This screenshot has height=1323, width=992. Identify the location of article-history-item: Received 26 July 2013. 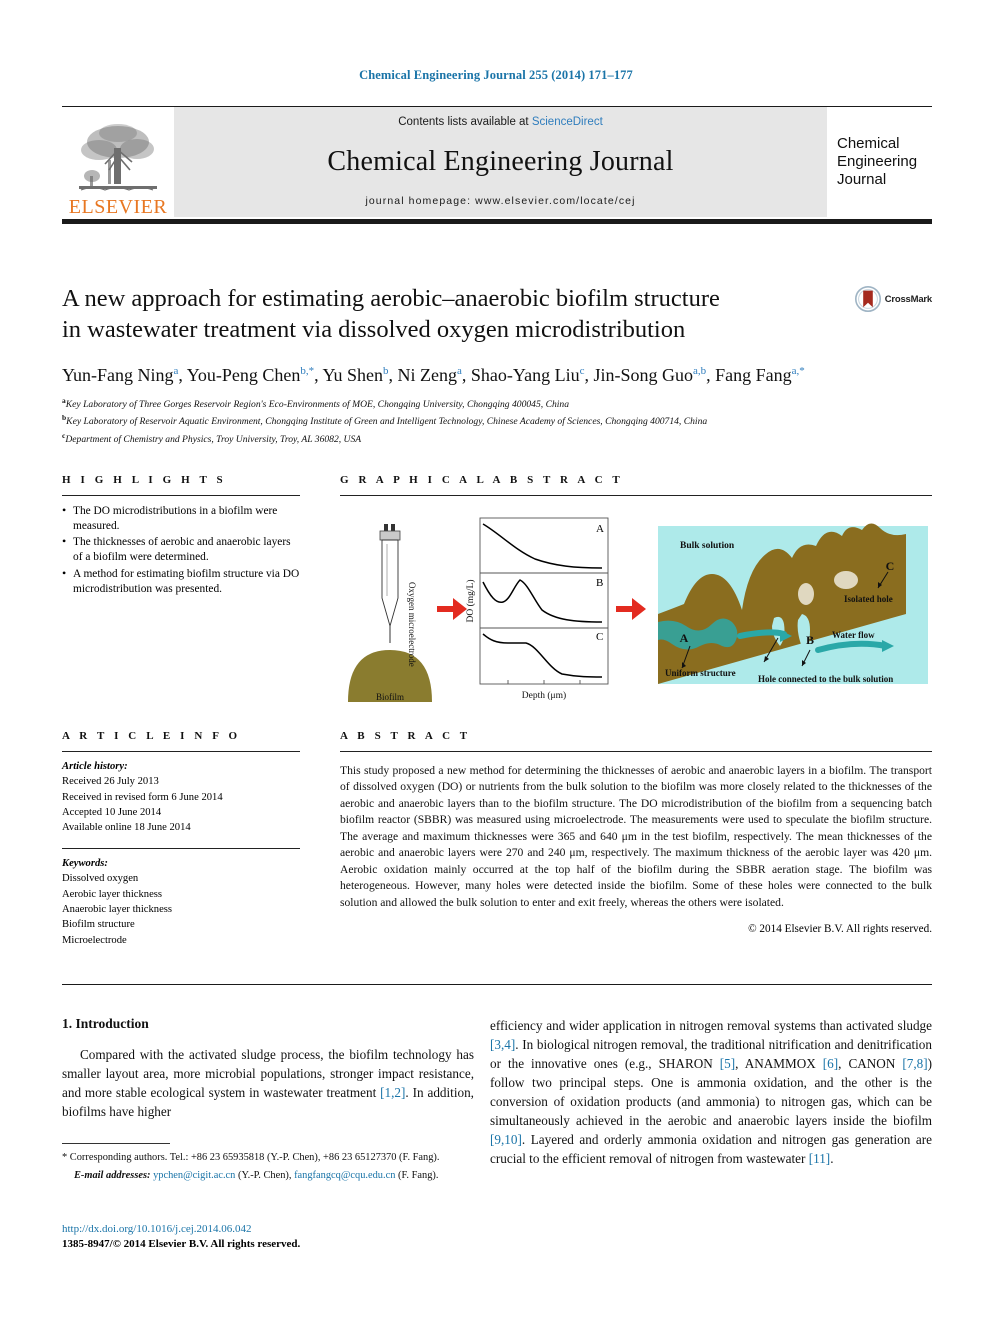
(110, 782).